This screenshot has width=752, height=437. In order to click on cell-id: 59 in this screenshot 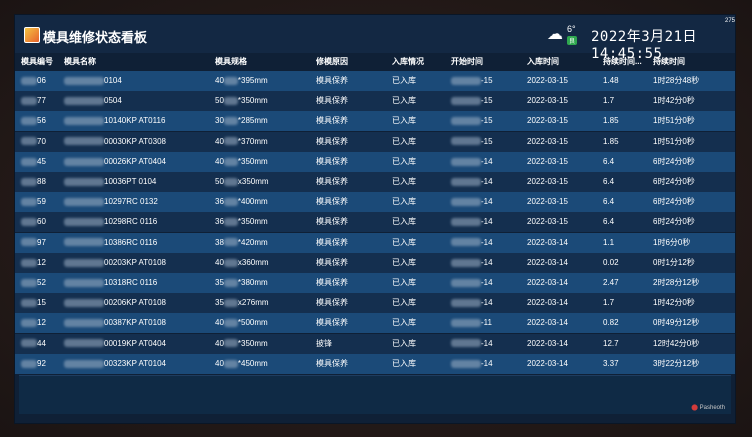, I will do `click(33, 202)`.